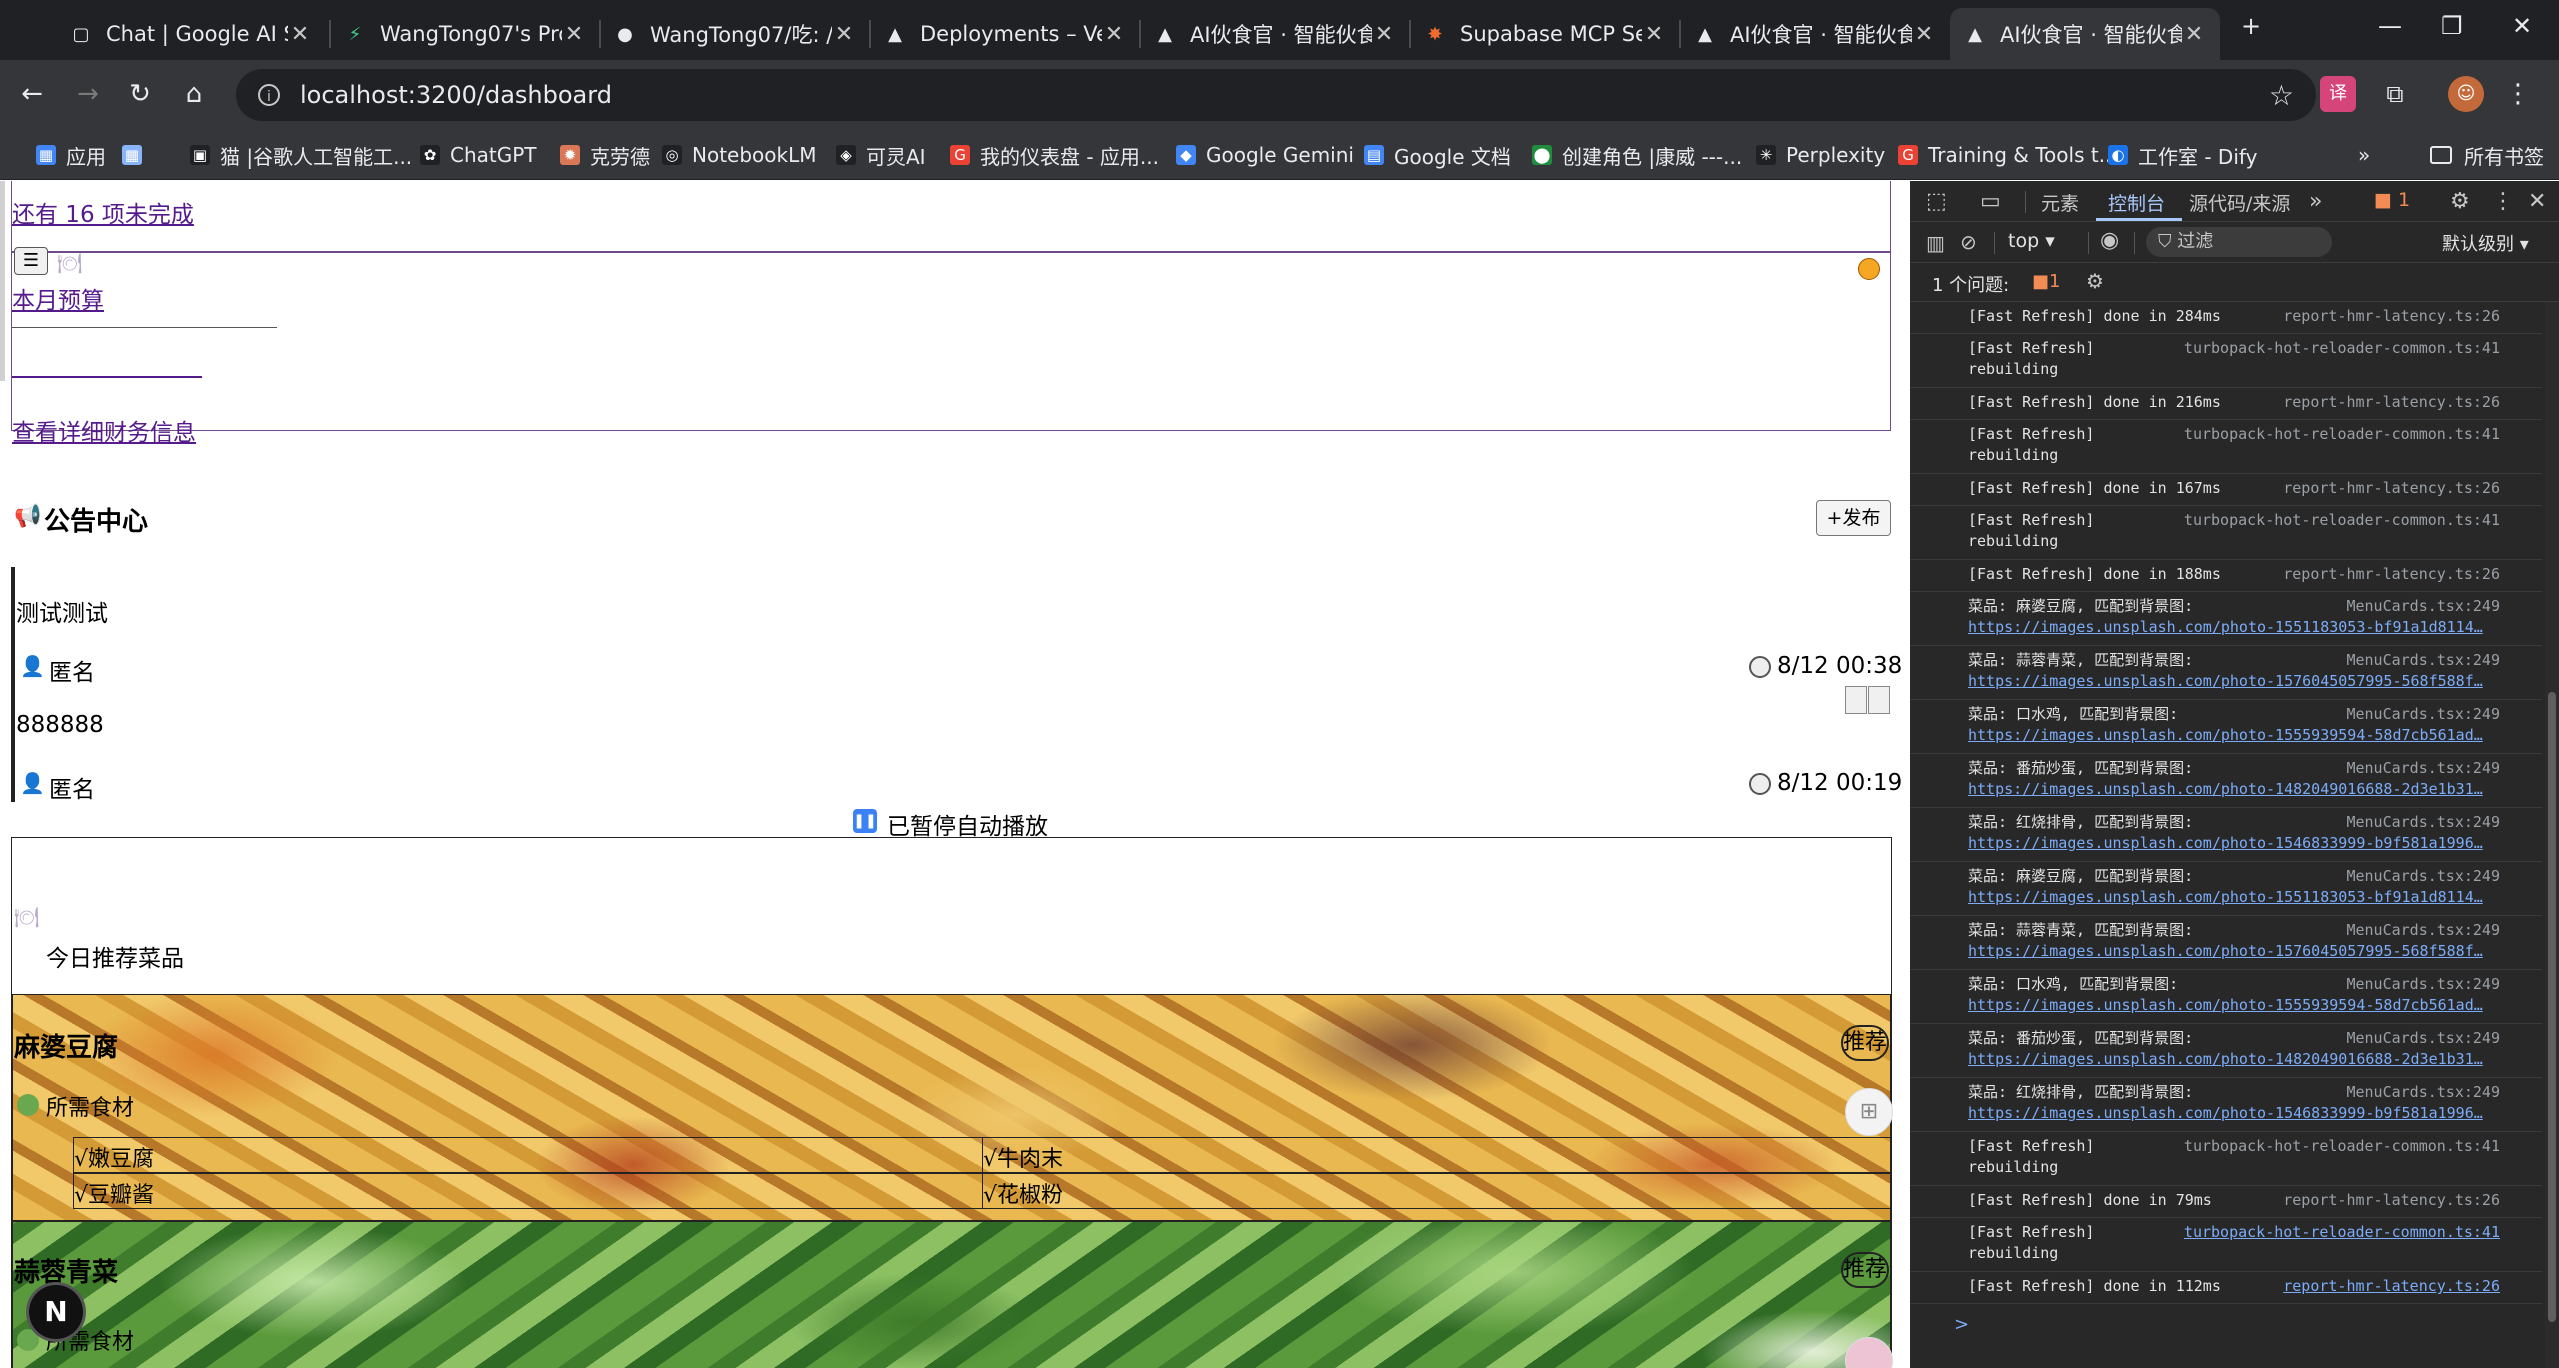  What do you see at coordinates (1879, 700) in the screenshot?
I see `carousel-next-button` at bounding box center [1879, 700].